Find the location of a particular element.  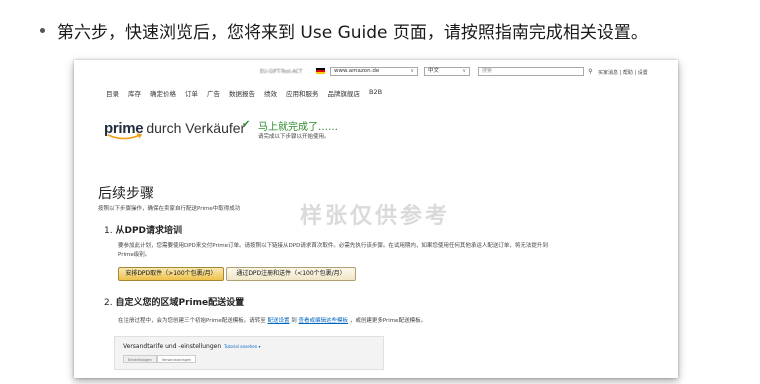

nav-item-performance: 绩效 is located at coordinates (270, 93).